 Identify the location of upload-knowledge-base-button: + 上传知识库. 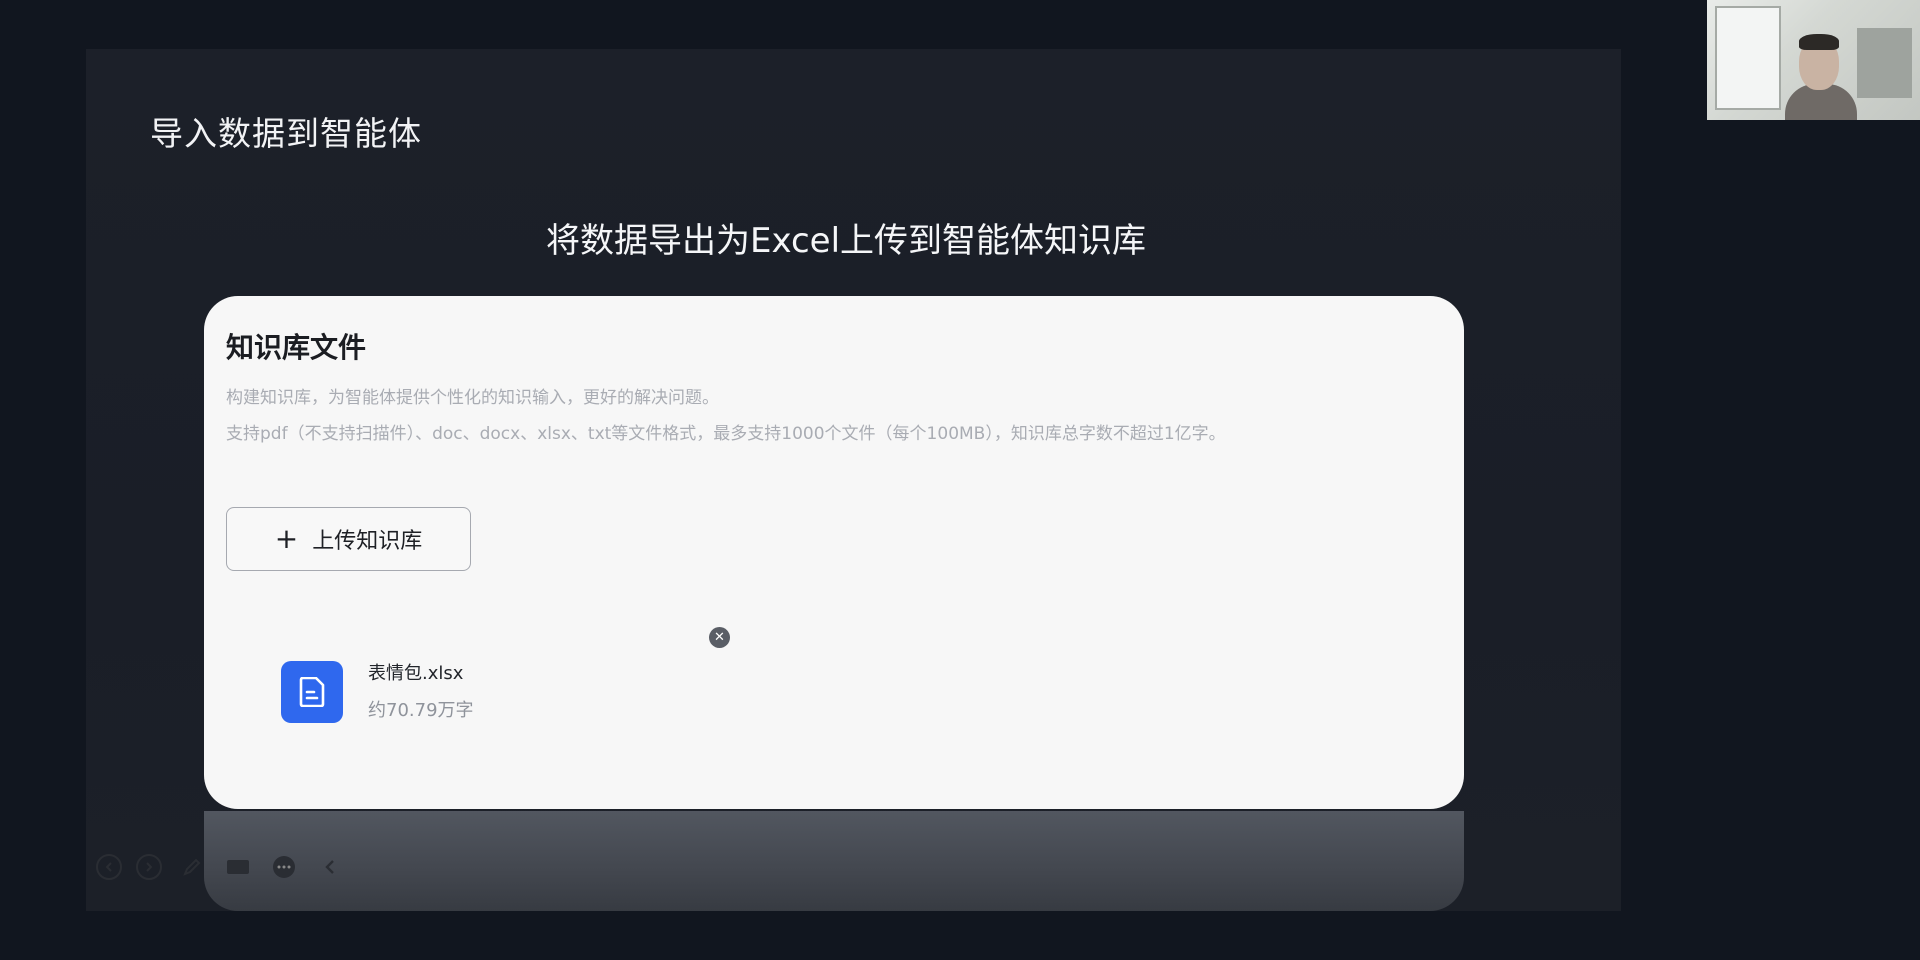
(348, 539).